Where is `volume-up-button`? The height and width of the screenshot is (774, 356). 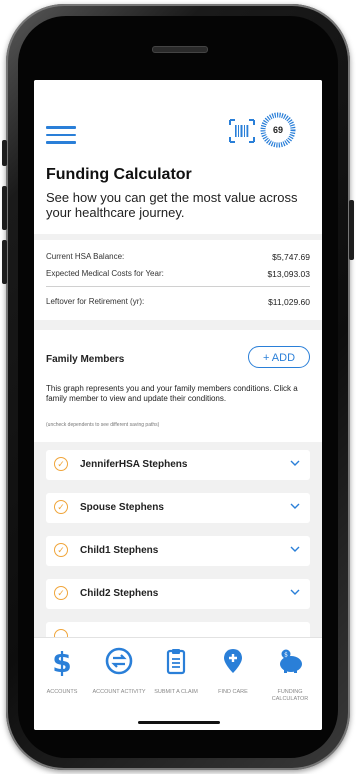 volume-up-button is located at coordinates (4, 208).